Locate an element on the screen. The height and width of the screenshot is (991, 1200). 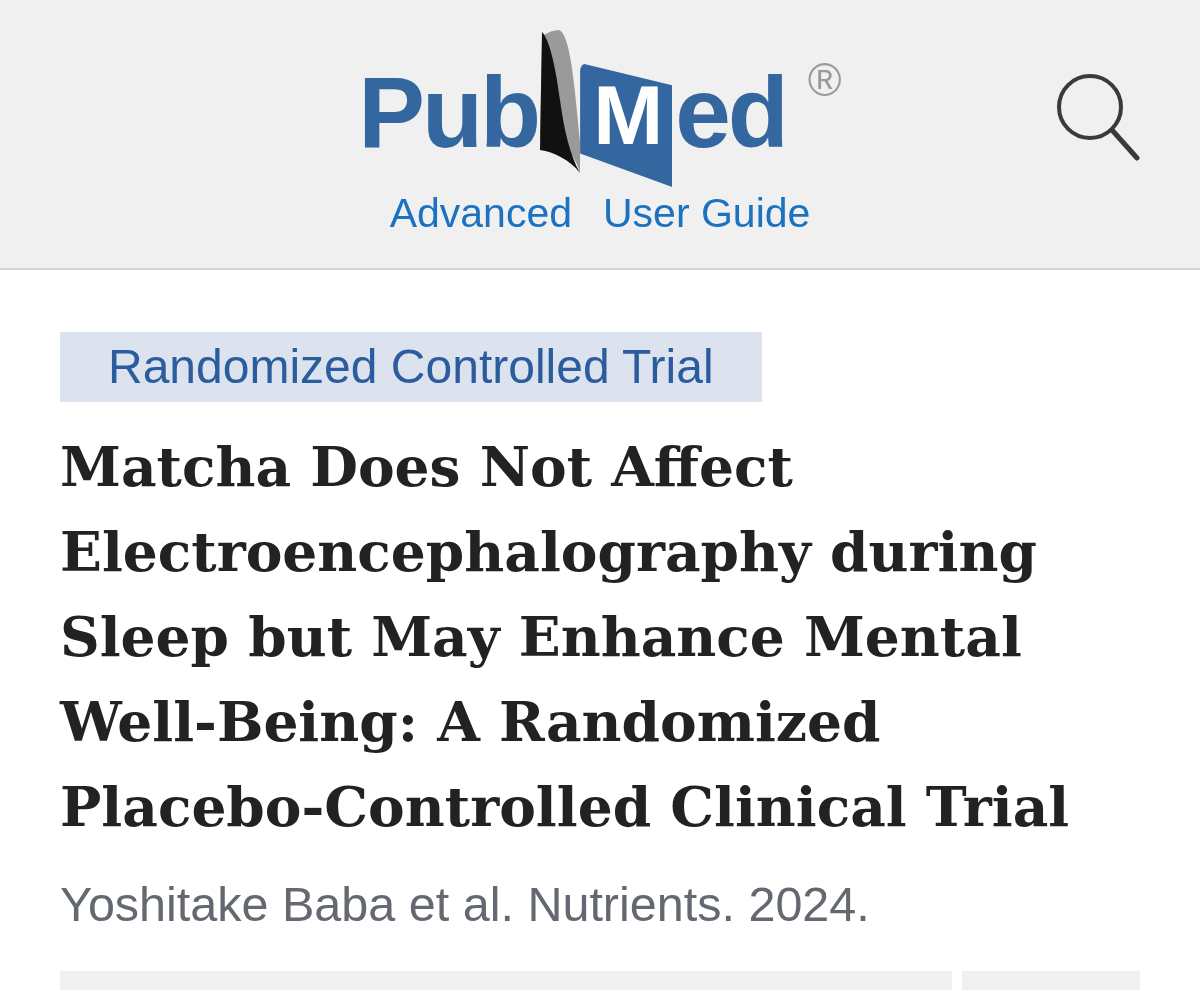
logo-page-letter: M is located at coordinates (626, 125).